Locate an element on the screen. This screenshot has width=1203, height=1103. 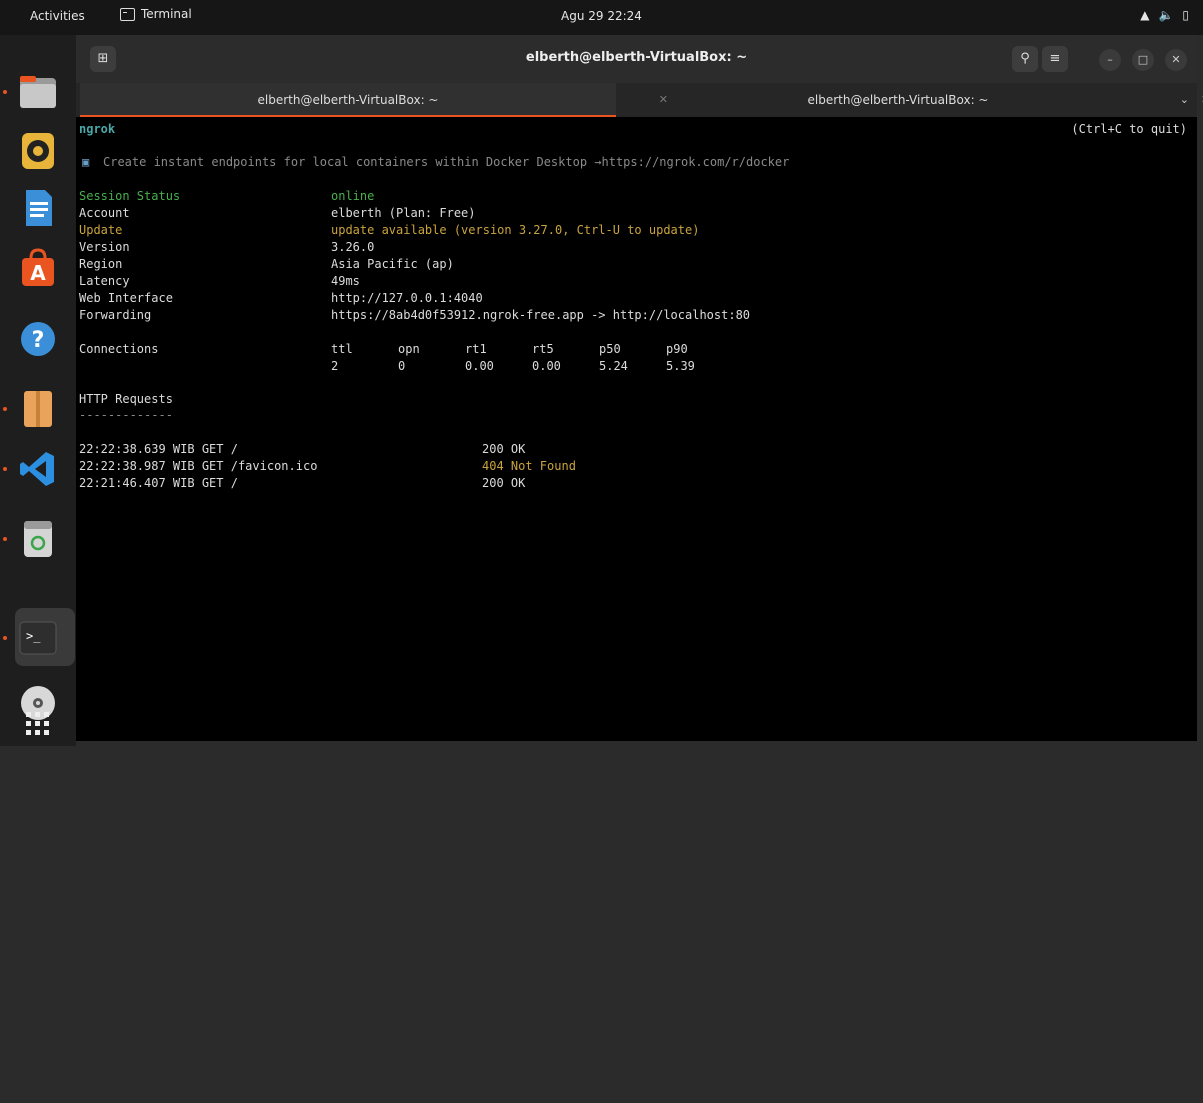
app-grid-icon is located at coordinates (37, 723).